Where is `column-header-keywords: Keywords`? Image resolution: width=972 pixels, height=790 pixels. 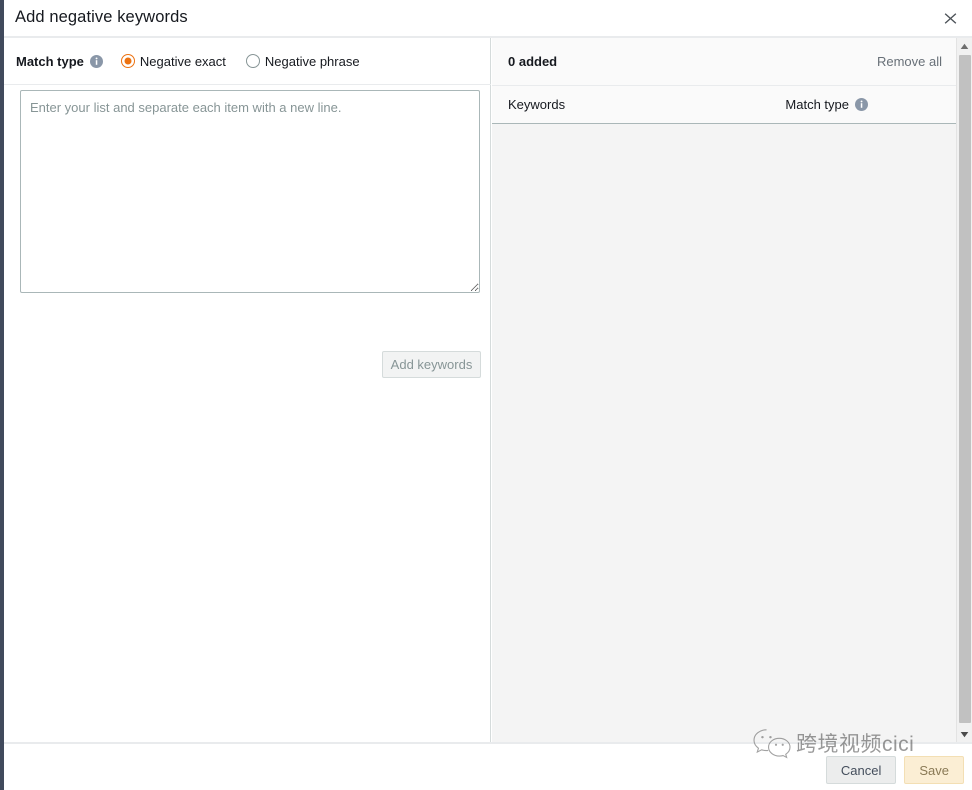
column-header-keywords: Keywords is located at coordinates (537, 104).